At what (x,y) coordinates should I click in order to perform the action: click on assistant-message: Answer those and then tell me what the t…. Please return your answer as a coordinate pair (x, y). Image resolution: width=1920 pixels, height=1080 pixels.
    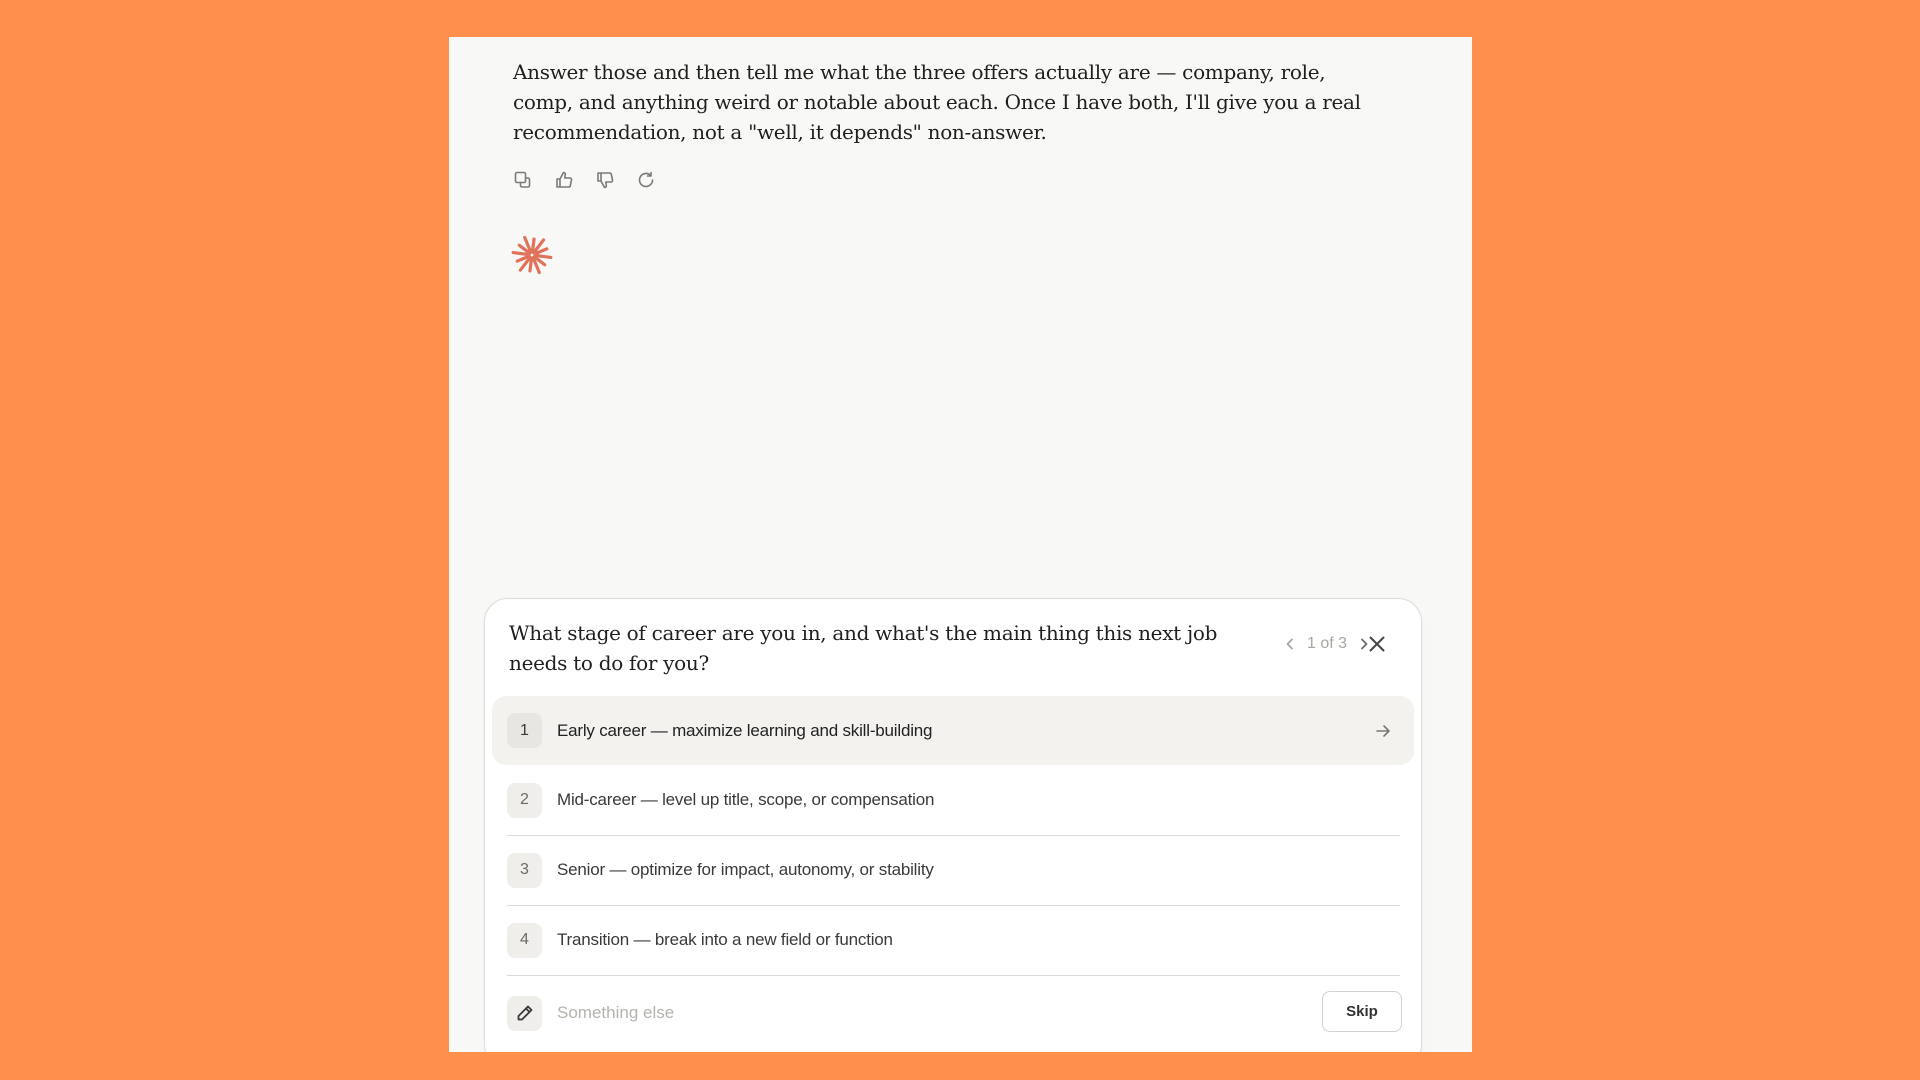
    Looking at the image, I should click on (937, 102).